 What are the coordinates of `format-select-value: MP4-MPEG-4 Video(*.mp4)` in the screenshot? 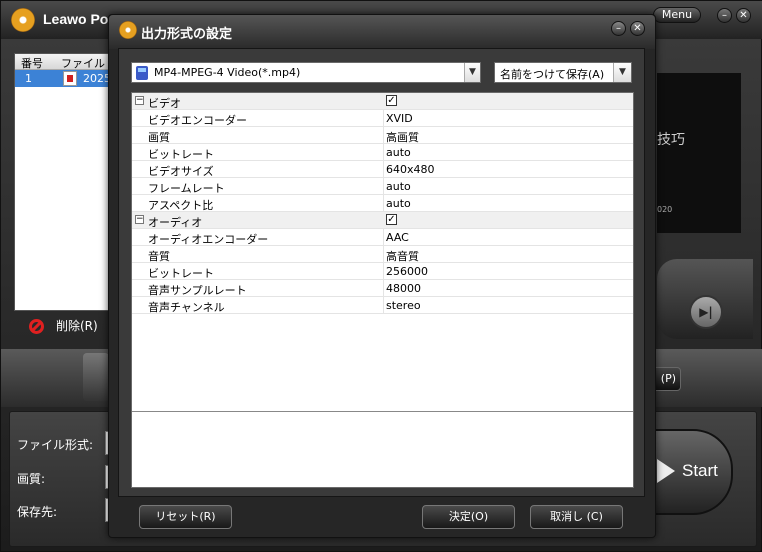 It's located at (227, 72).